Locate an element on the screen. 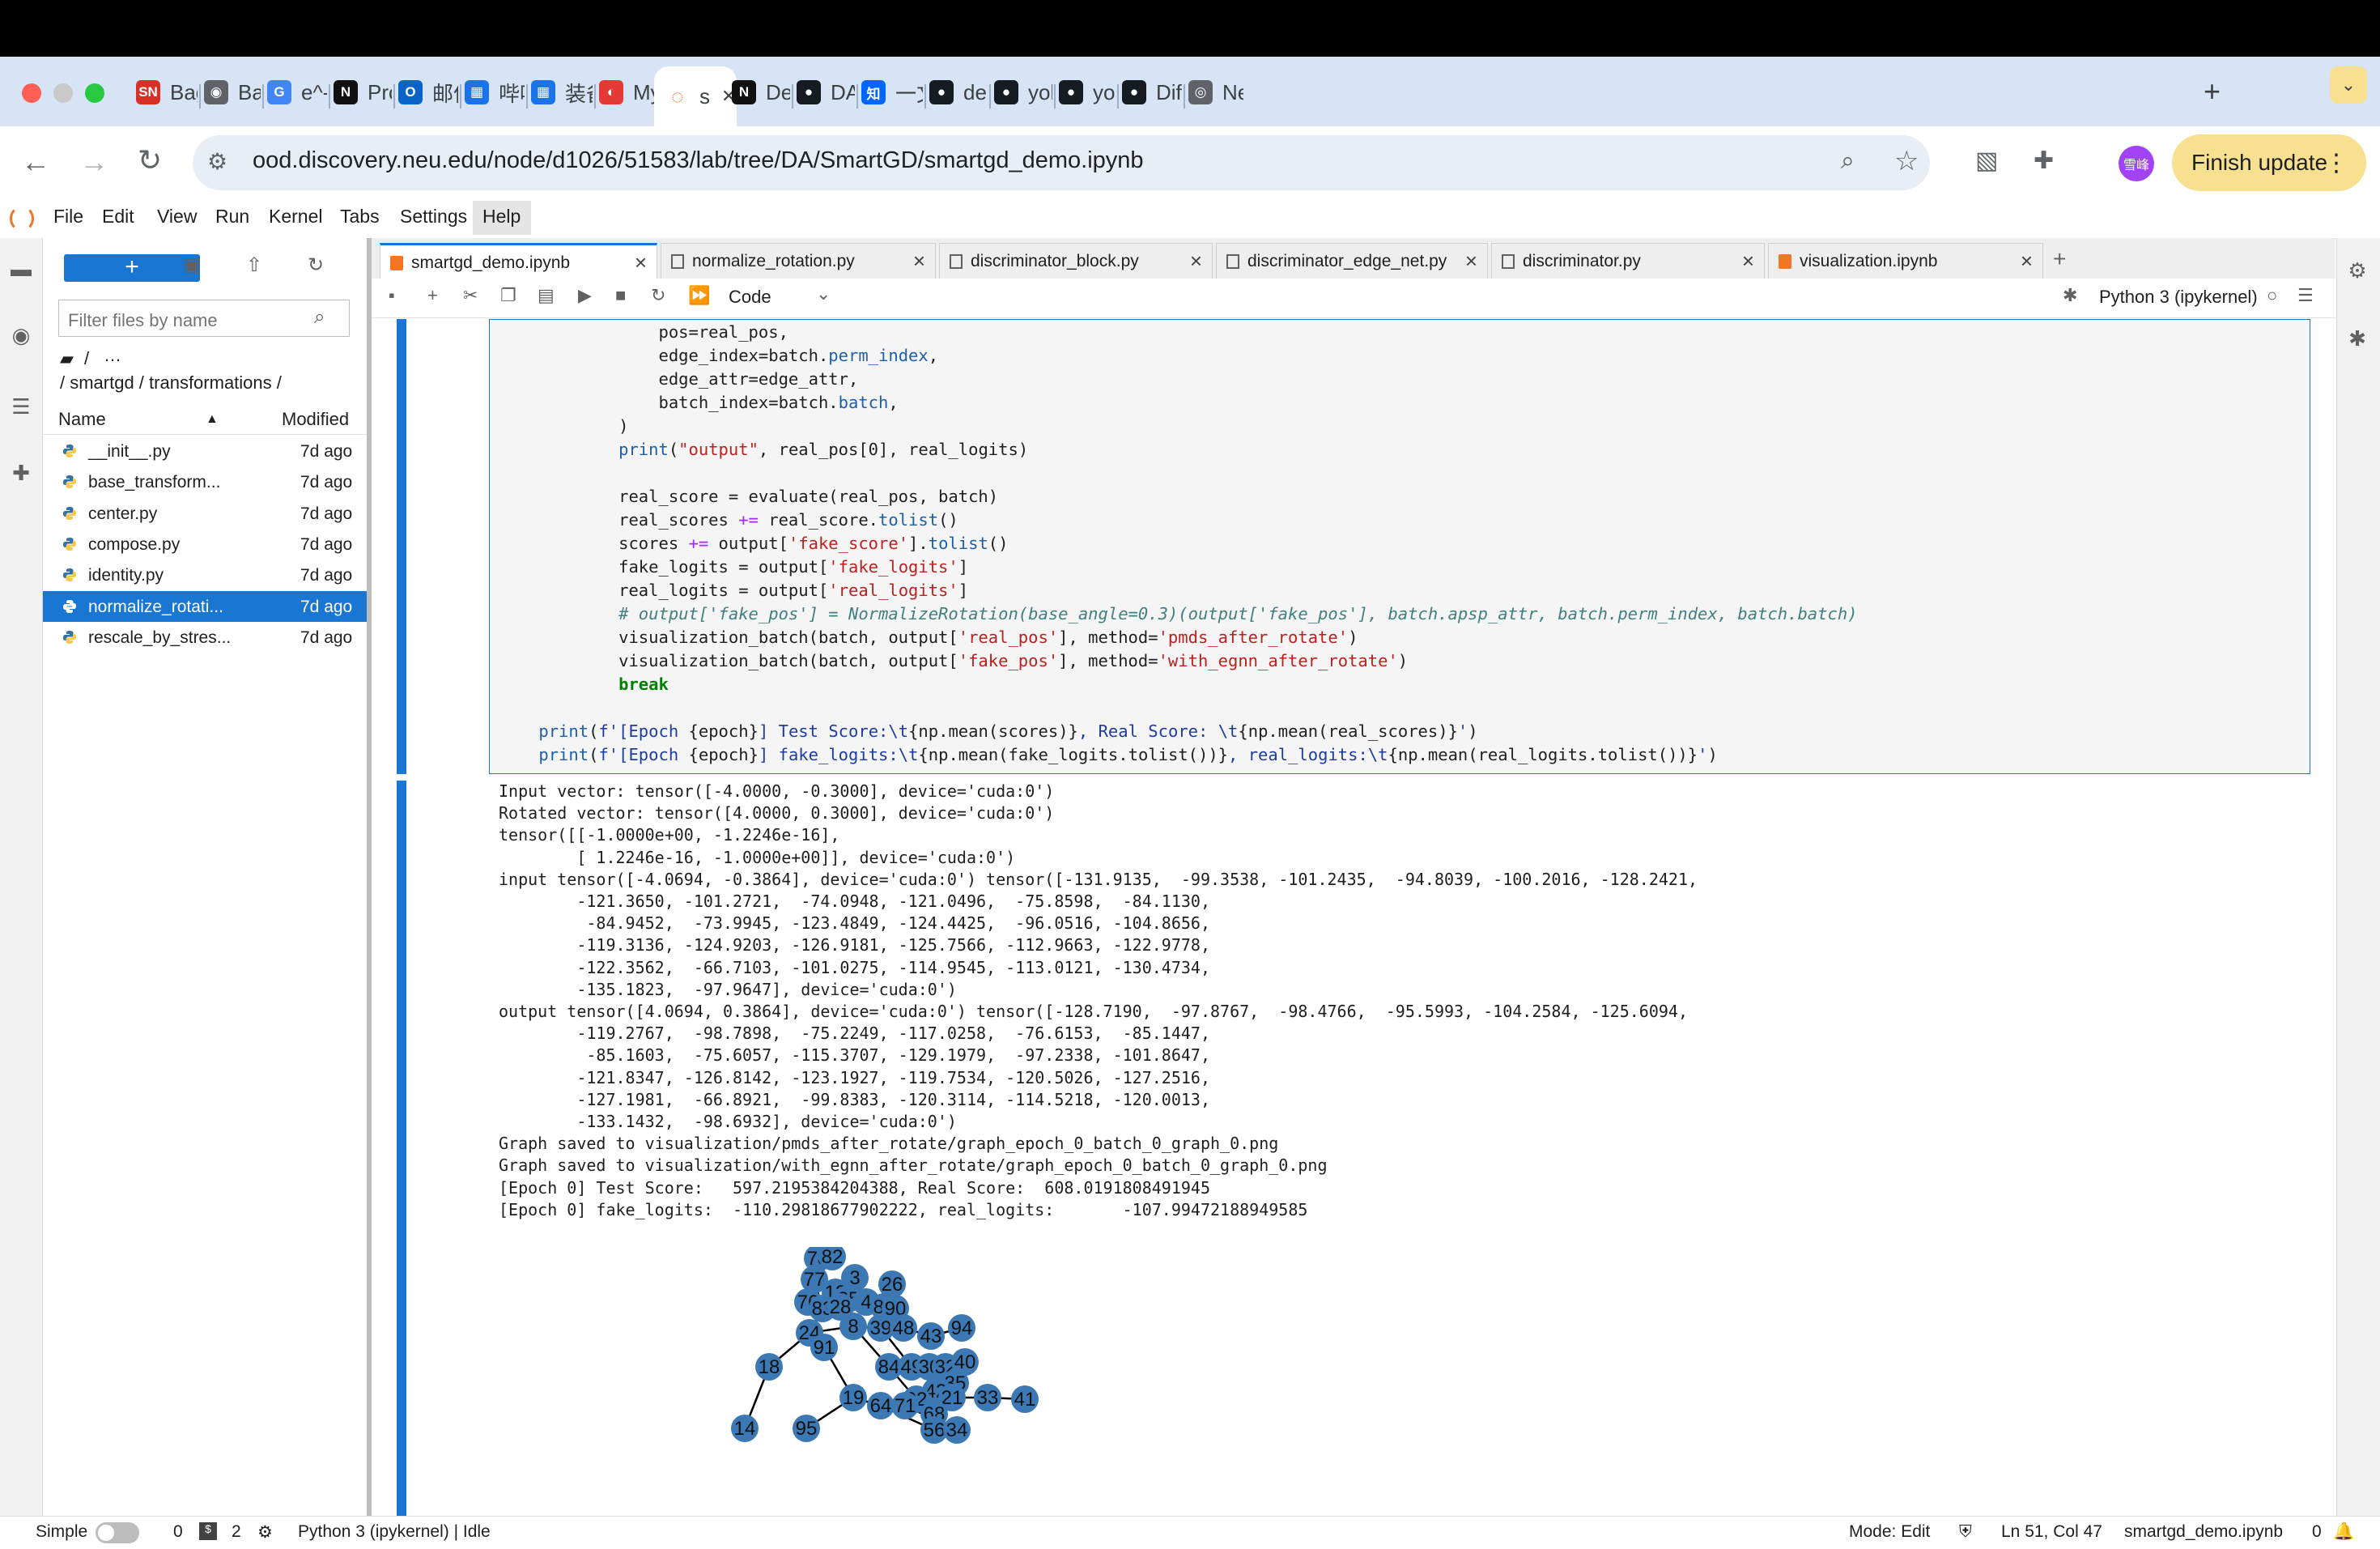 The image size is (2380, 1549). debugger-bug-icon: ✱ is located at coordinates (2070, 295).